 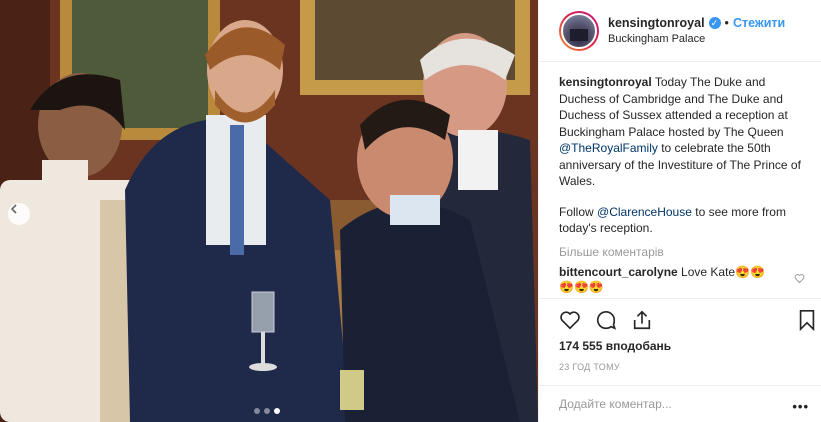 I want to click on verified-icon: ✓, so click(x=714, y=23).